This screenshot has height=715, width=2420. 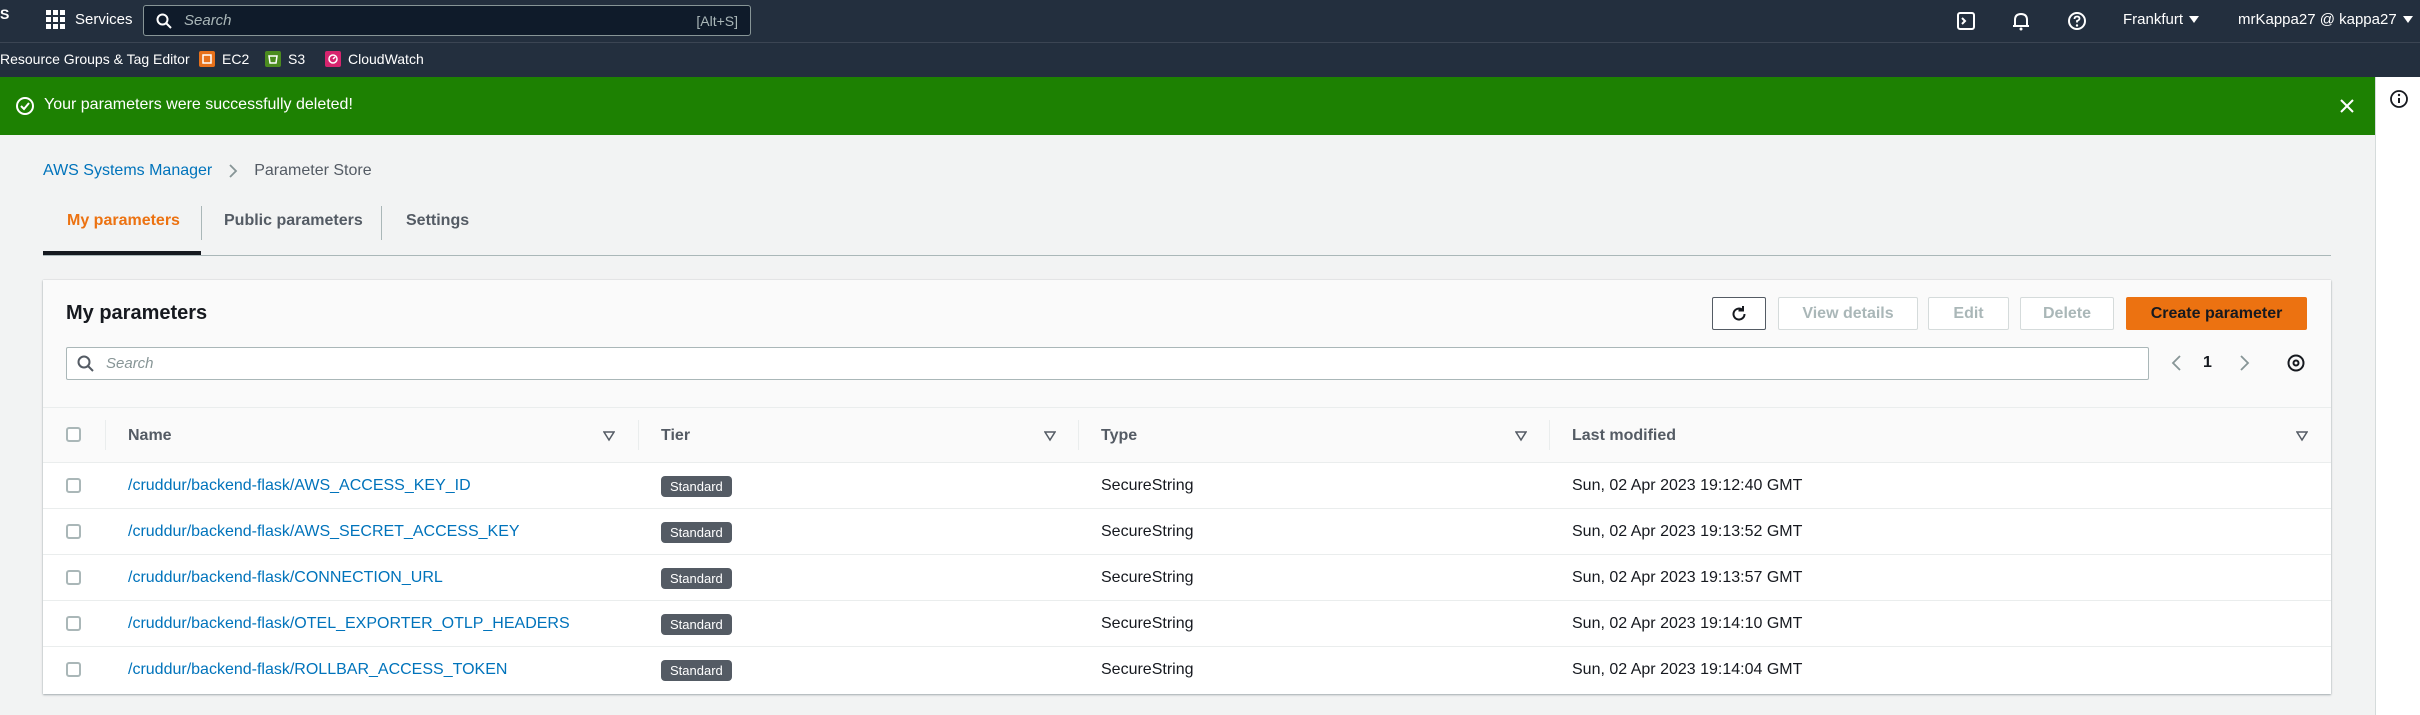 What do you see at coordinates (122, 253) in the screenshot?
I see `active-tab-indicator` at bounding box center [122, 253].